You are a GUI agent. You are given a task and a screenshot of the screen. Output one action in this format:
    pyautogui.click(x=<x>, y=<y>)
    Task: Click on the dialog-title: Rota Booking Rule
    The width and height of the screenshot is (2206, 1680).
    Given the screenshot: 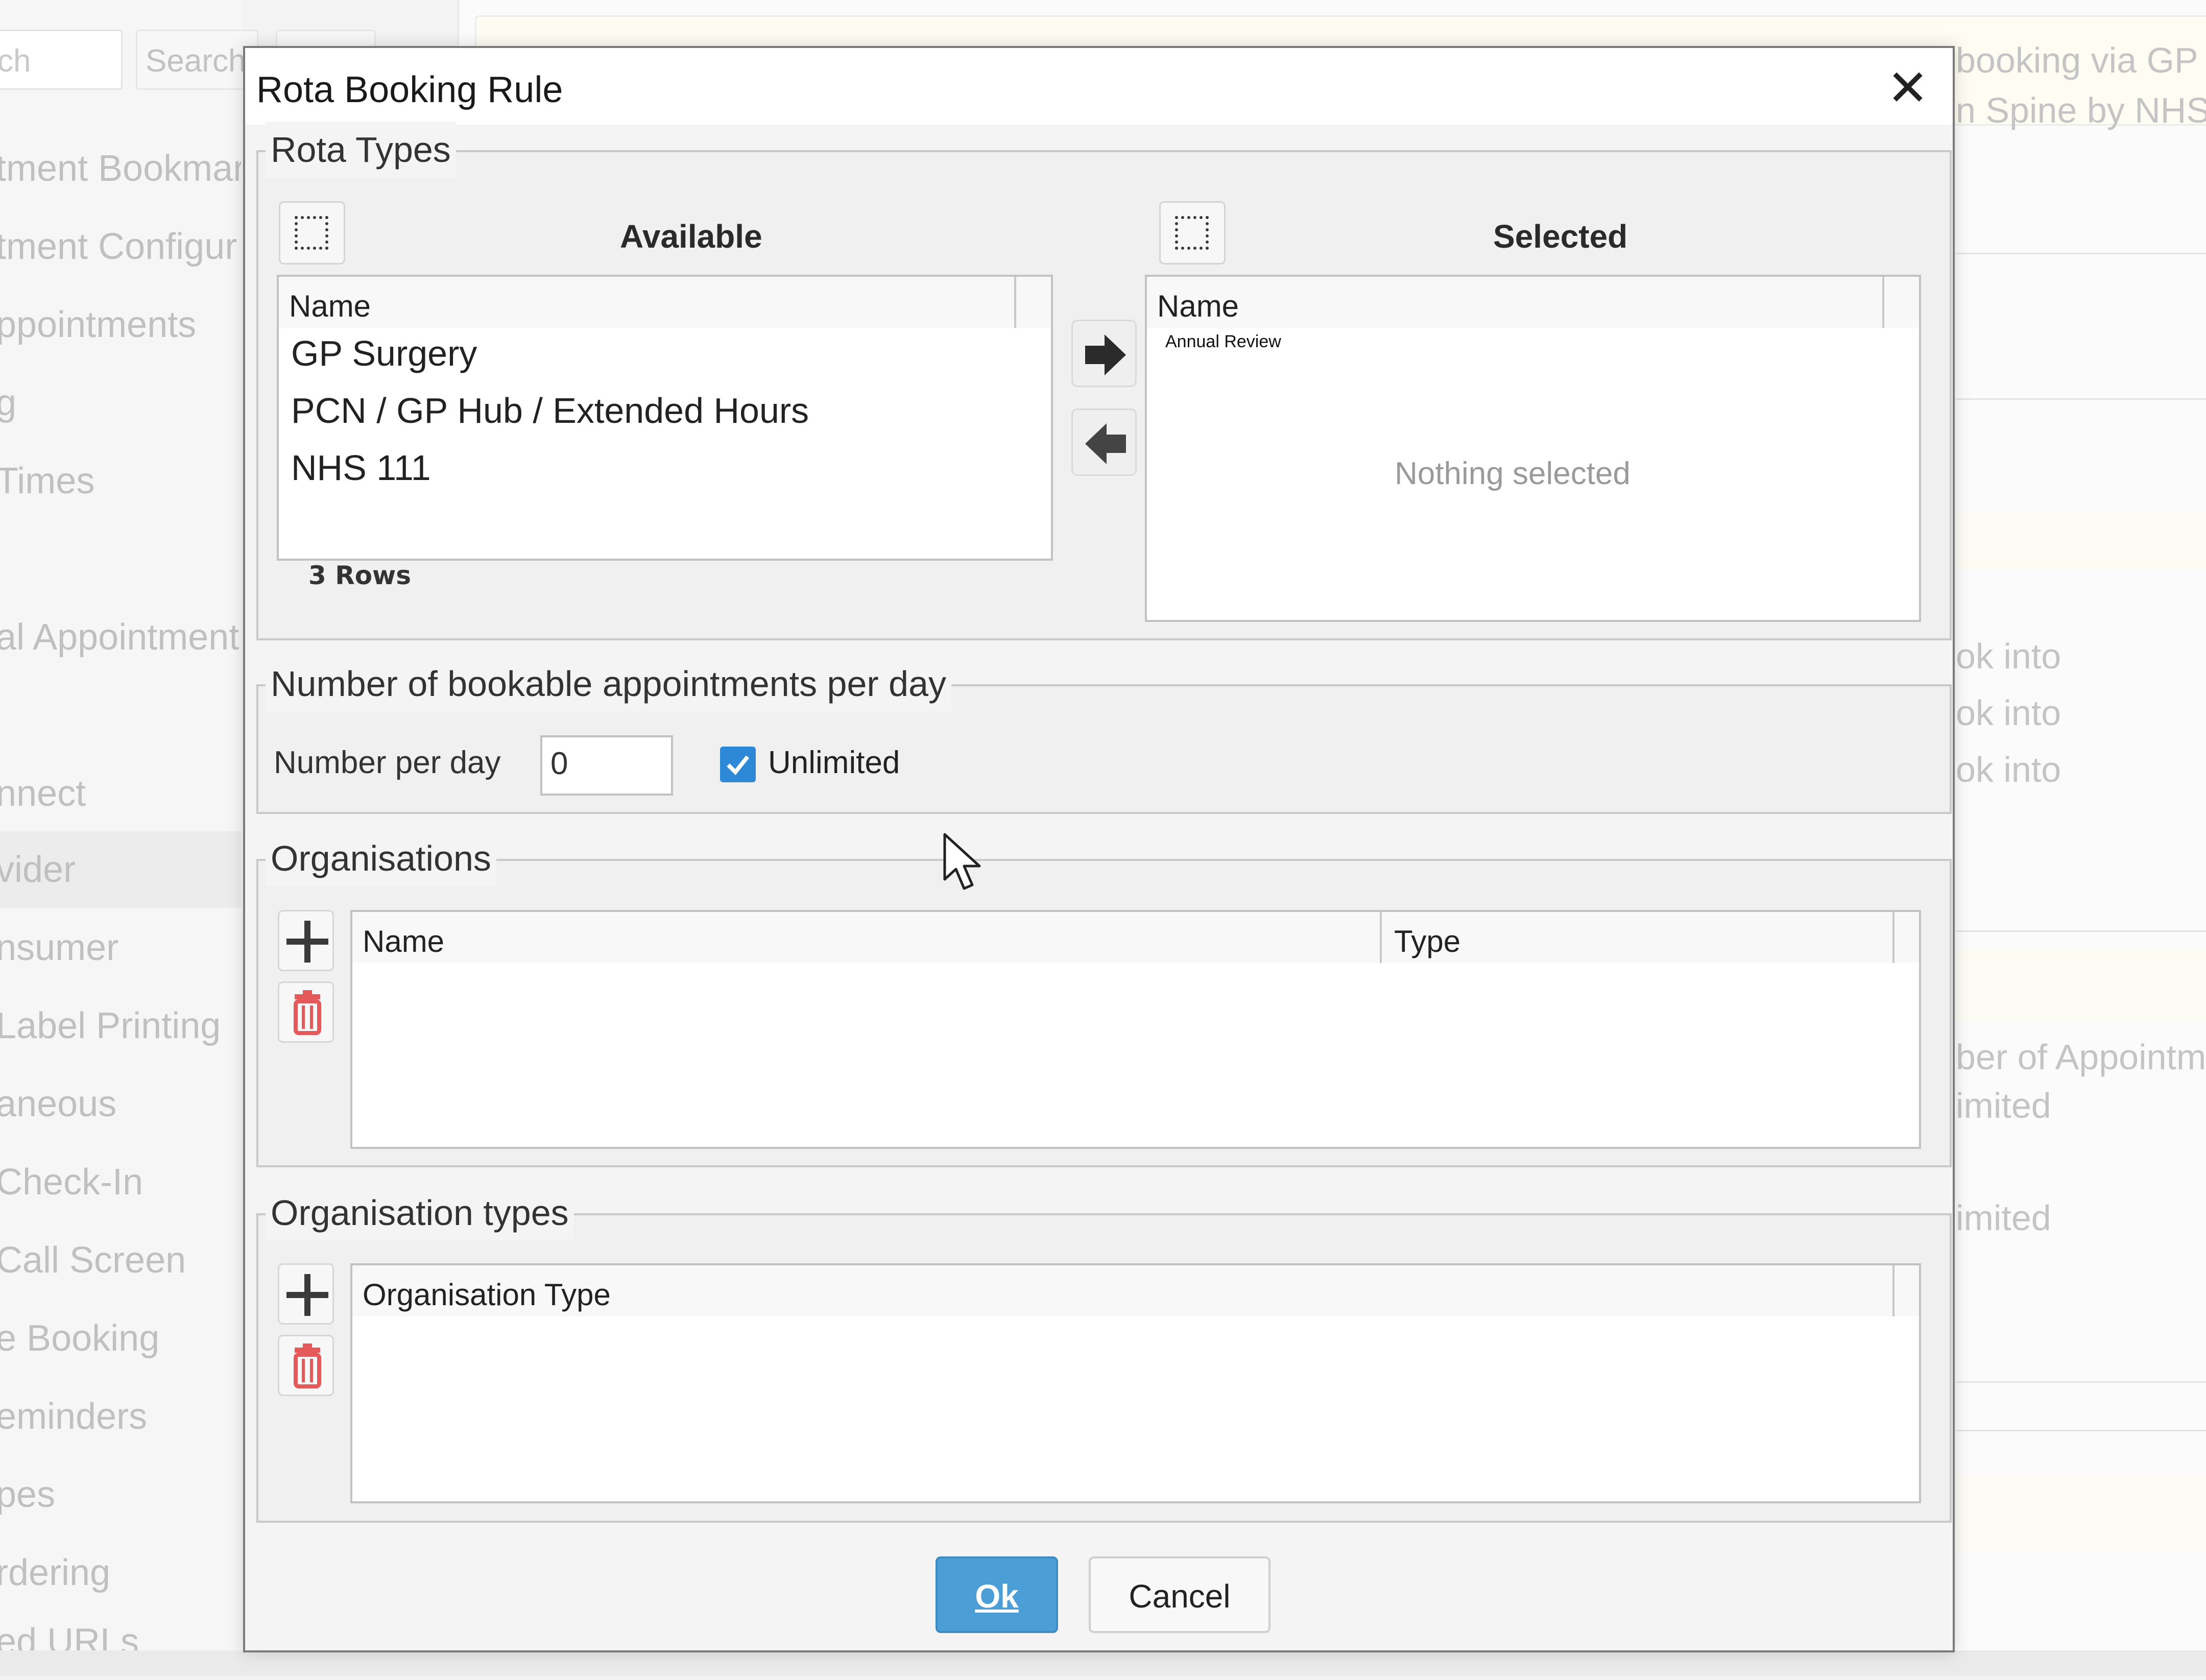 What is the action you would take?
    pyautogui.click(x=410, y=89)
    